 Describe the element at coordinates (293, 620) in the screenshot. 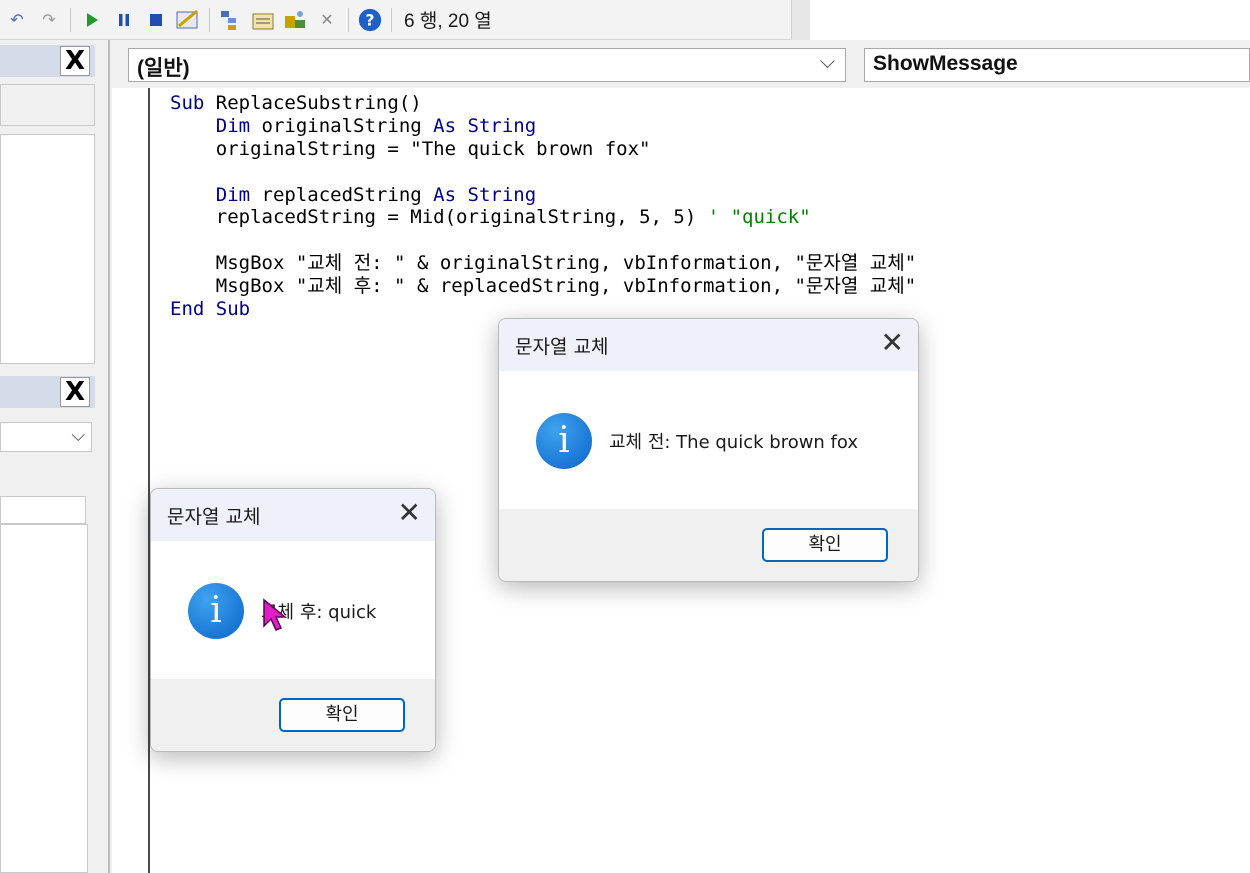

I see `msgbox-after: 문자열 교체 ✕ i 교체 후: quick 확인` at that location.